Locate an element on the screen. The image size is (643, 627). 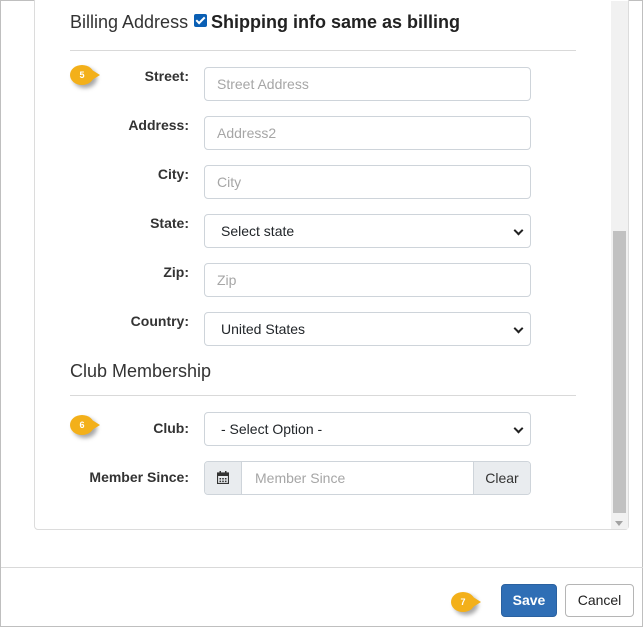
city-input is located at coordinates (367, 182).